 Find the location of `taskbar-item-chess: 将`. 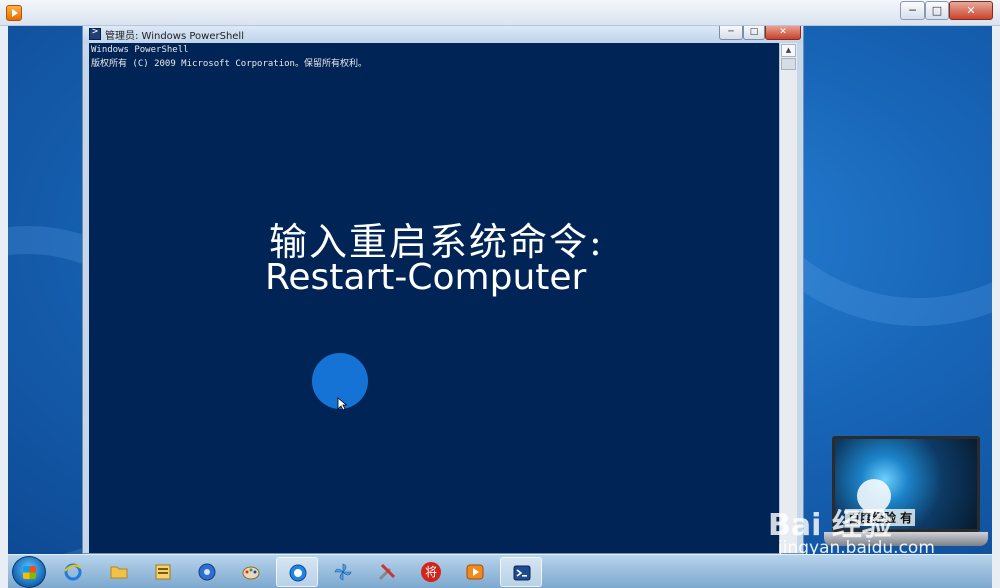

taskbar-item-chess: 将 is located at coordinates (431, 572).